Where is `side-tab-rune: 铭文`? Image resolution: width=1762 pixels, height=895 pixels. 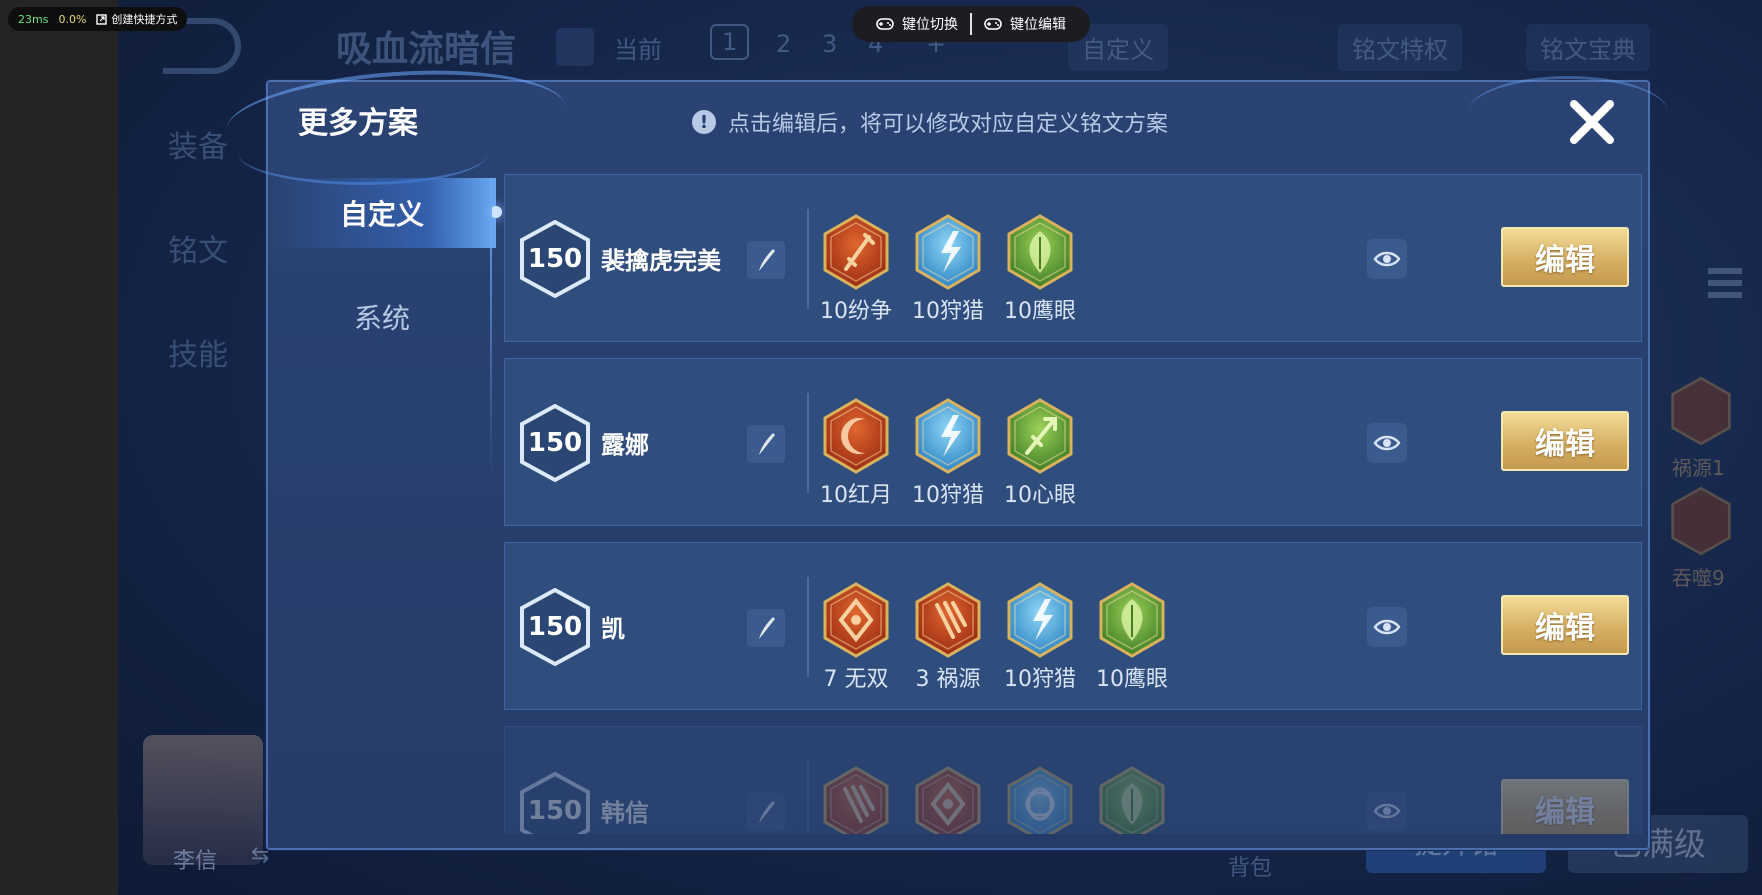 side-tab-rune: 铭文 is located at coordinates (198, 248).